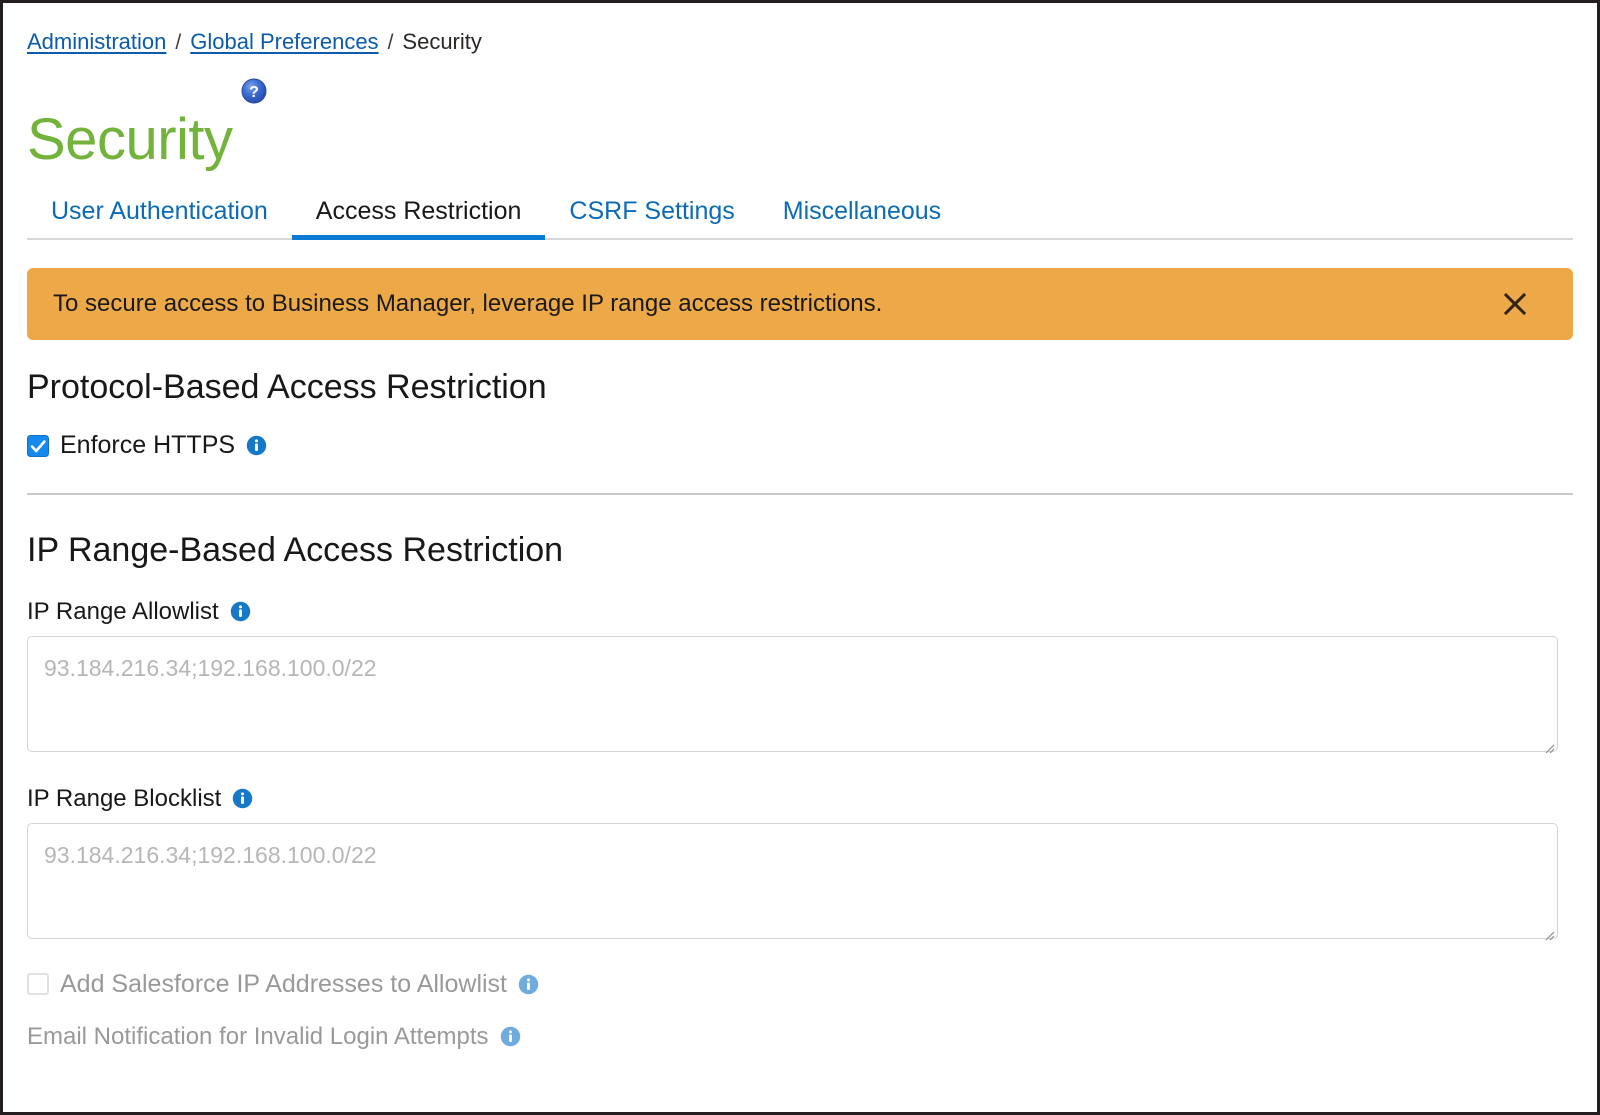 The image size is (1600, 1115). Describe the element at coordinates (800, 983) in the screenshot. I see `add-salesforce-ips-row: Add Salesforce IP Addresses to Allowlist` at that location.